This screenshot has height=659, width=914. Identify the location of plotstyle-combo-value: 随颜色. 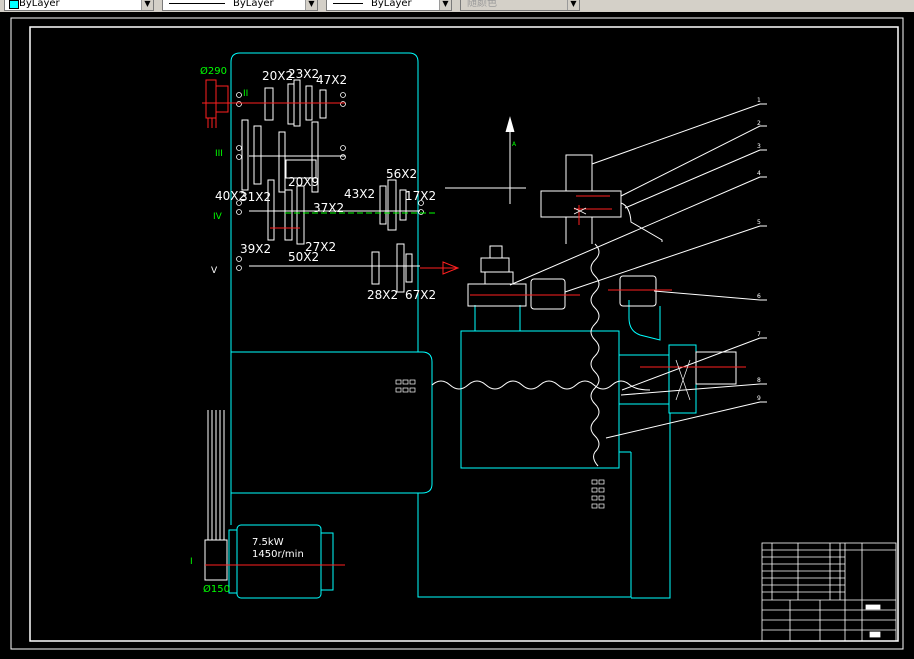
(482, 4).